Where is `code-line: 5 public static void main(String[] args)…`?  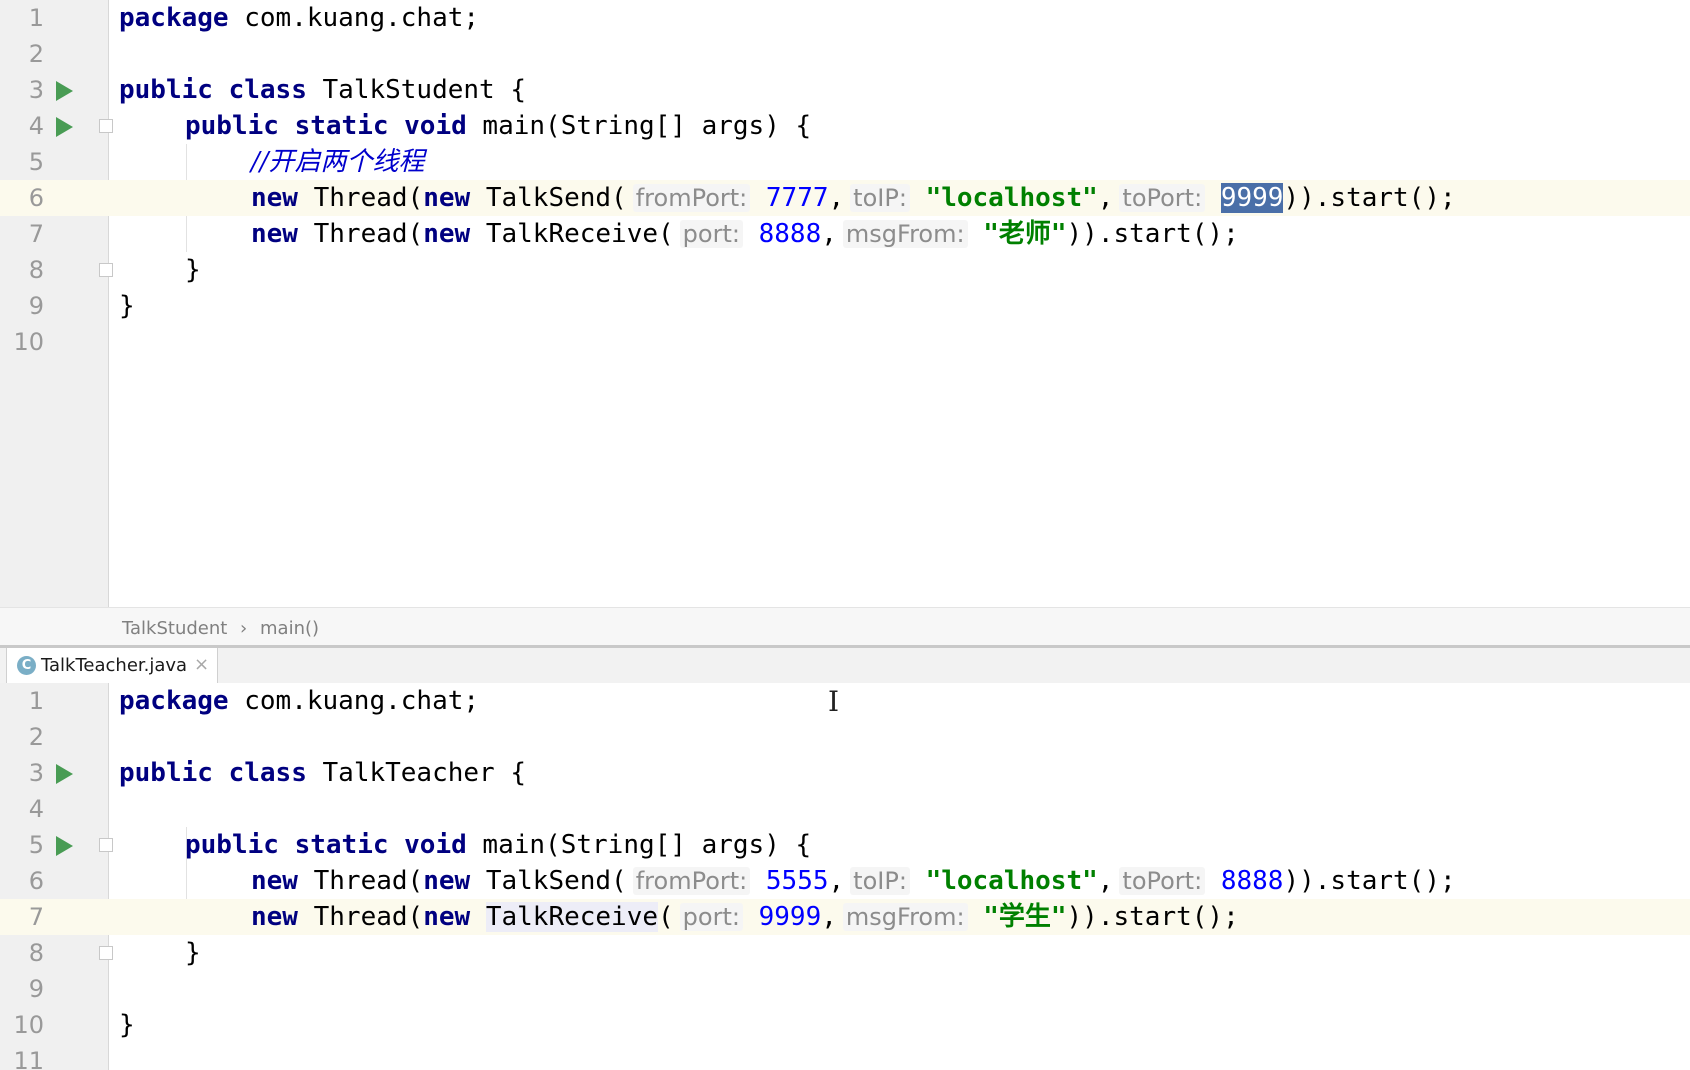
code-line: 5 public static void main(String[] args)… is located at coordinates (845, 845).